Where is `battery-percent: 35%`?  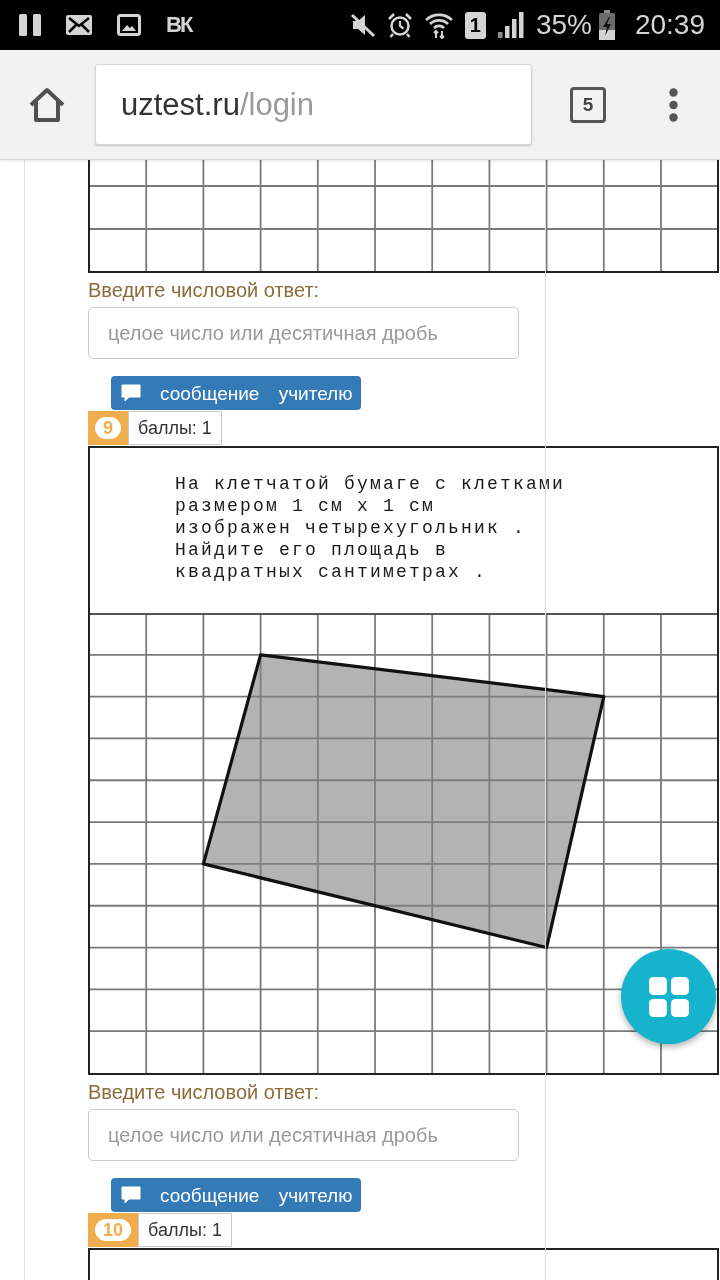 battery-percent: 35% is located at coordinates (563, 25).